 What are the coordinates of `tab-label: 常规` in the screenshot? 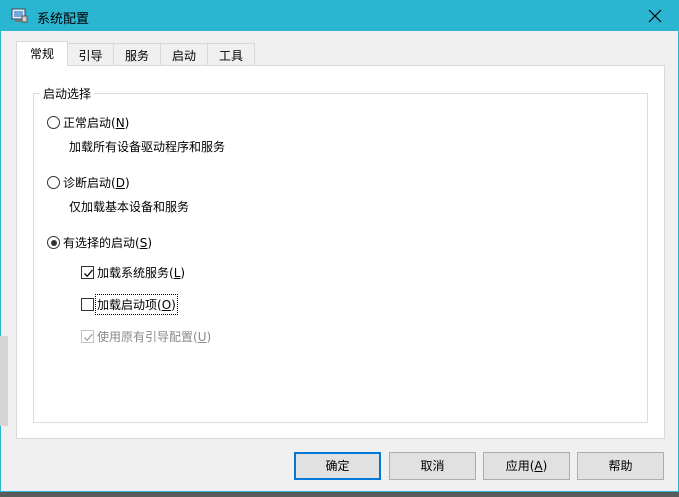 It's located at (41, 54).